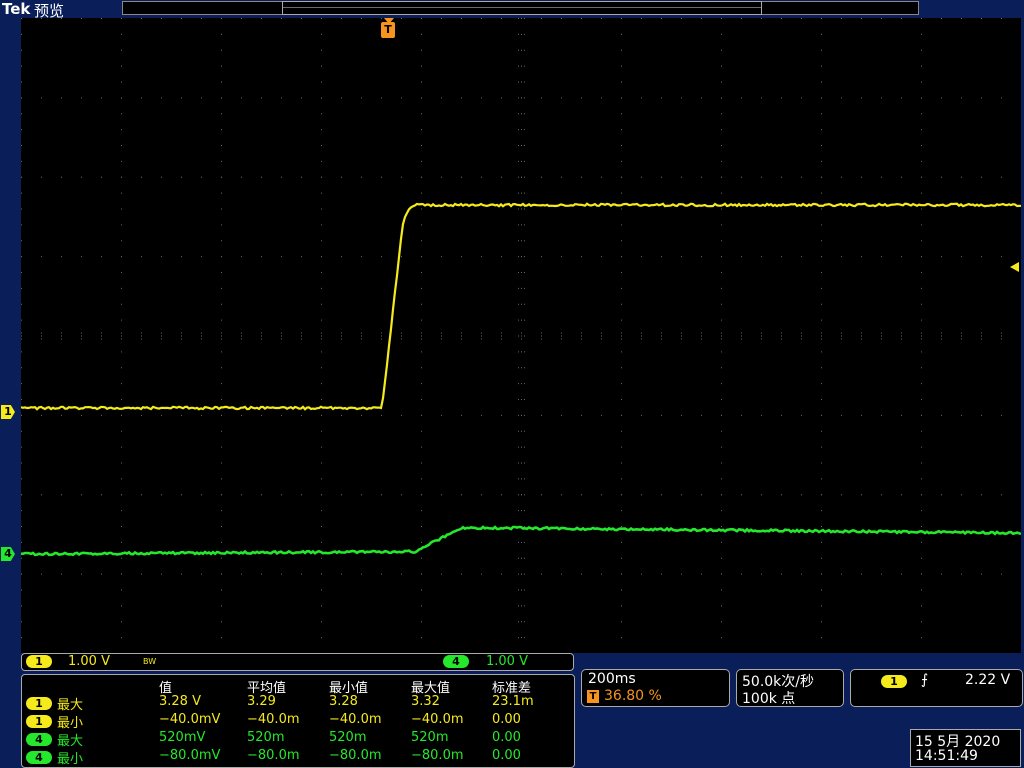 Image resolution: width=1024 pixels, height=768 pixels. I want to click on measurement-max: −40.0m, so click(437, 719).